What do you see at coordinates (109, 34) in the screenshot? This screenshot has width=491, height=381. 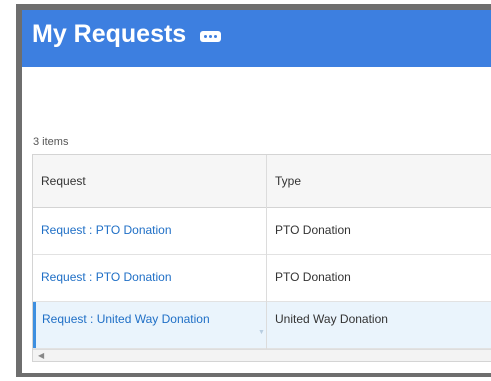 I see `page-title: My Requests` at bounding box center [109, 34].